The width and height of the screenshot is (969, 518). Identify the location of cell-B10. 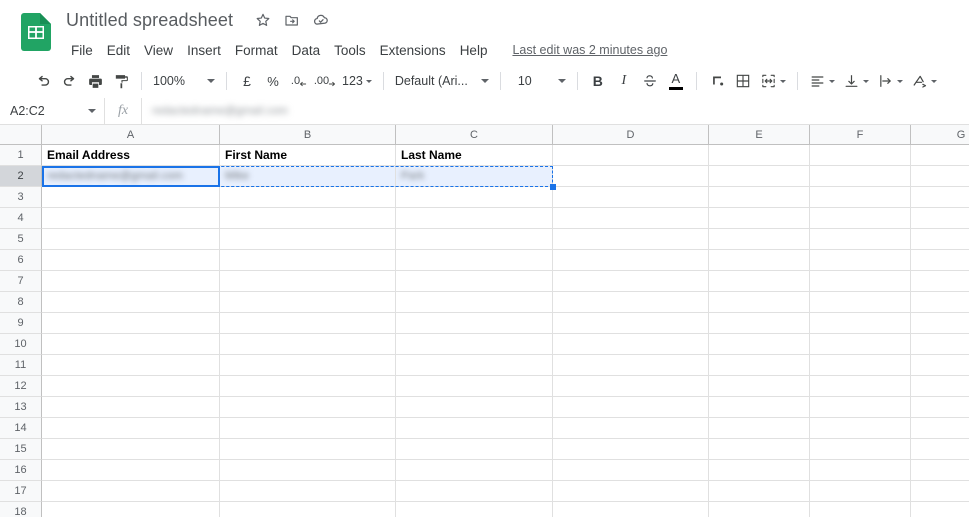
(308, 344).